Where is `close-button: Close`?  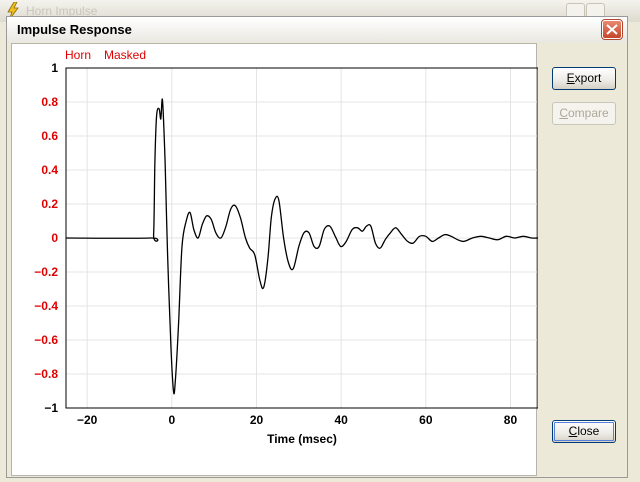 close-button: Close is located at coordinates (584, 431).